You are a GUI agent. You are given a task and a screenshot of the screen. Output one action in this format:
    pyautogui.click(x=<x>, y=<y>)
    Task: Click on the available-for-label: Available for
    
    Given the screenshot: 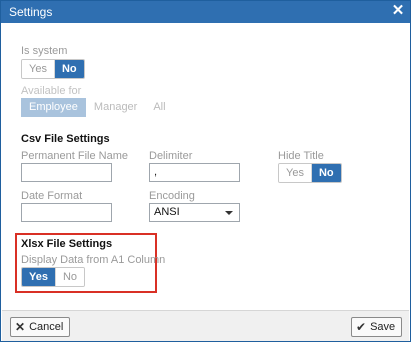 What is the action you would take?
    pyautogui.click(x=51, y=91)
    